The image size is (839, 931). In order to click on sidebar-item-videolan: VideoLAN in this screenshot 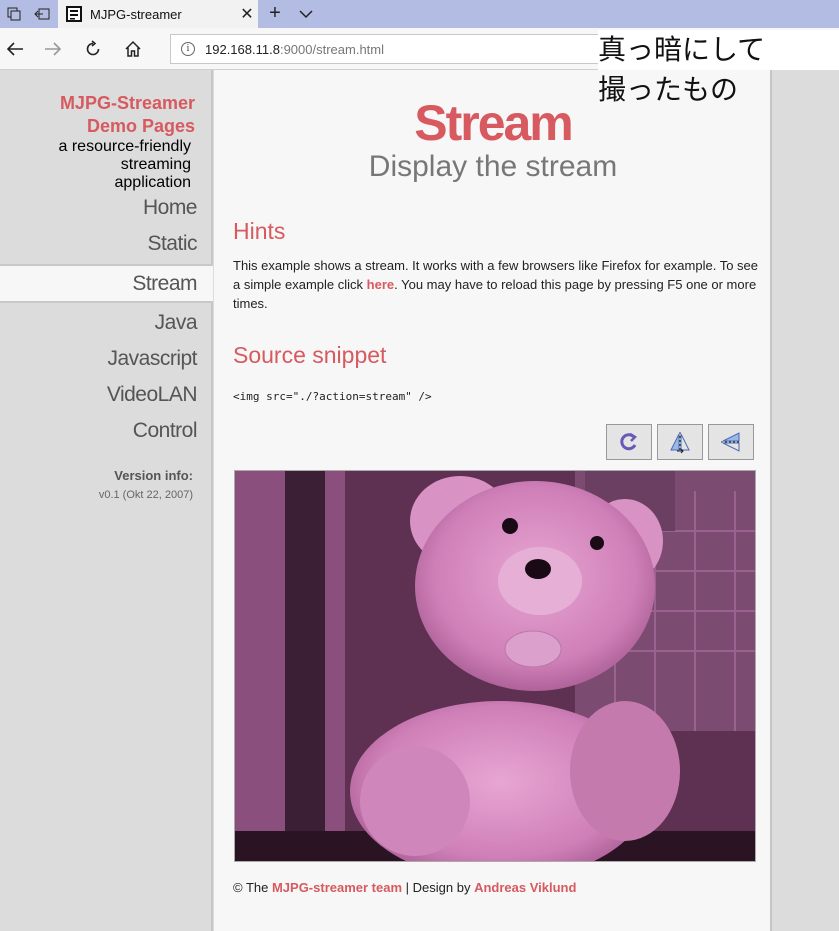, I will do `click(106, 395)`.